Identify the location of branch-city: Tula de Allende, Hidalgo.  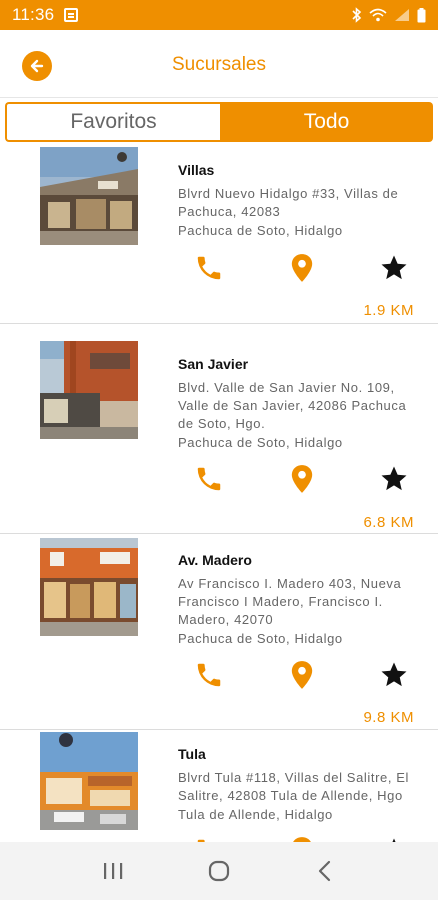
(255, 814).